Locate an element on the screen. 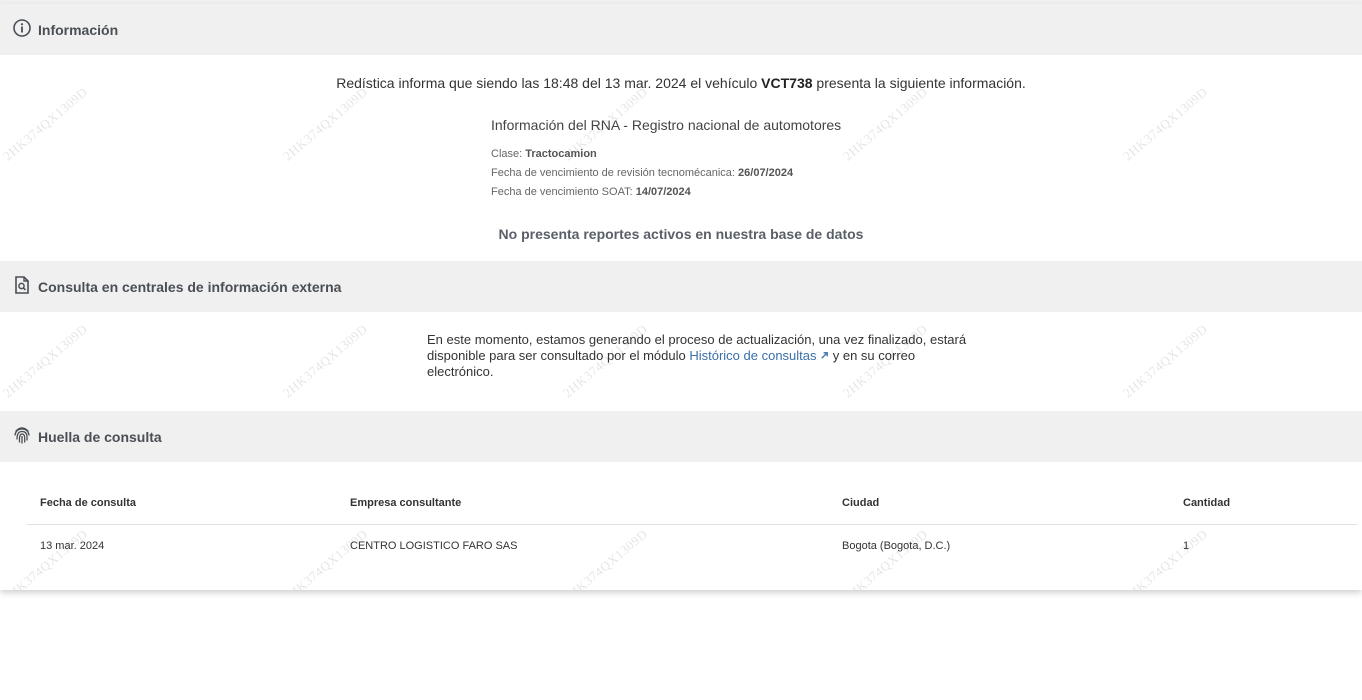 The image size is (1362, 700). cell-ciudad: Bogota (Bogota, D.C.) is located at coordinates (896, 546).